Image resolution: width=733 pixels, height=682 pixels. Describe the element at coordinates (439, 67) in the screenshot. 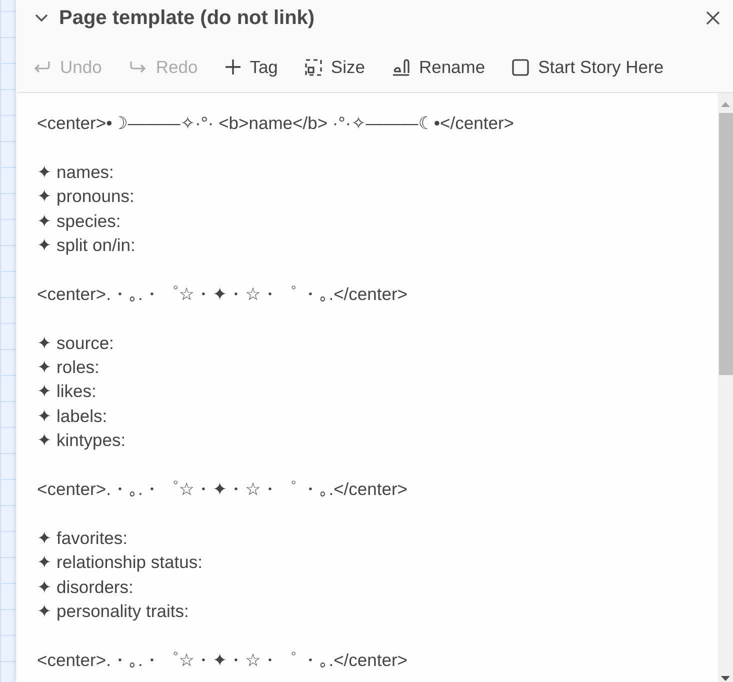

I see `rename-button: Rename` at that location.